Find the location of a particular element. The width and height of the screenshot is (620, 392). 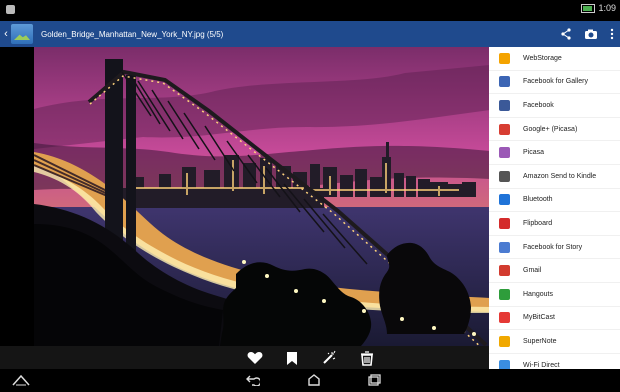

share-menu-item: Facebook is located at coordinates (554, 106).